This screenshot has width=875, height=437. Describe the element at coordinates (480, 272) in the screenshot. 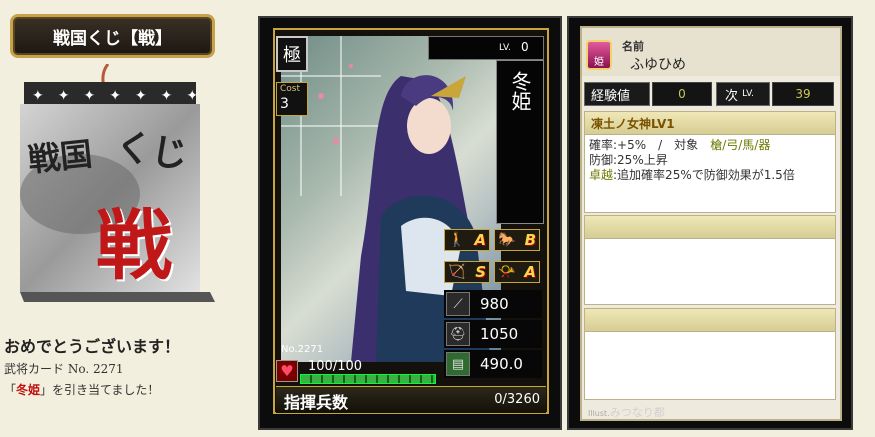

I see `aptitude-grade: S` at that location.